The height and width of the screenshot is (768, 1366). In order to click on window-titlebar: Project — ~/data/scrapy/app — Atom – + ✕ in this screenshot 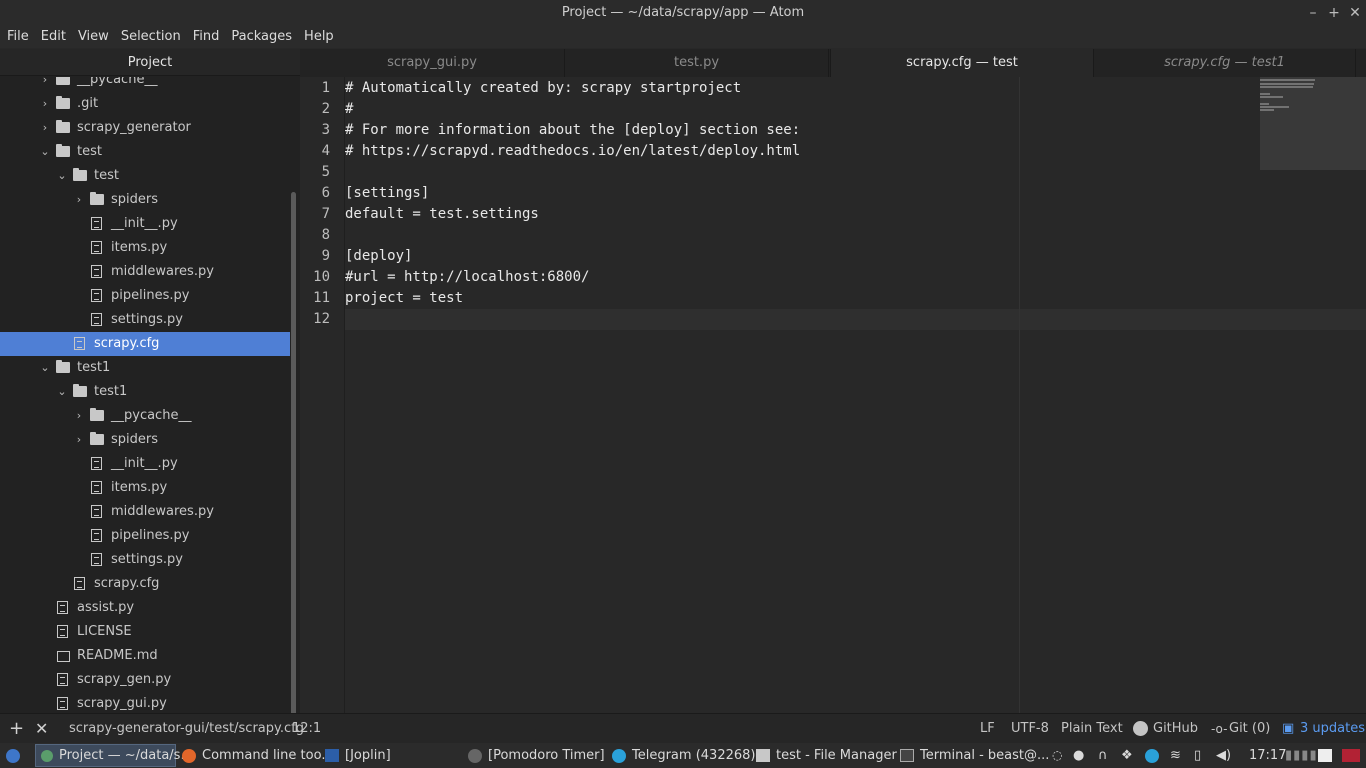, I will do `click(683, 13)`.